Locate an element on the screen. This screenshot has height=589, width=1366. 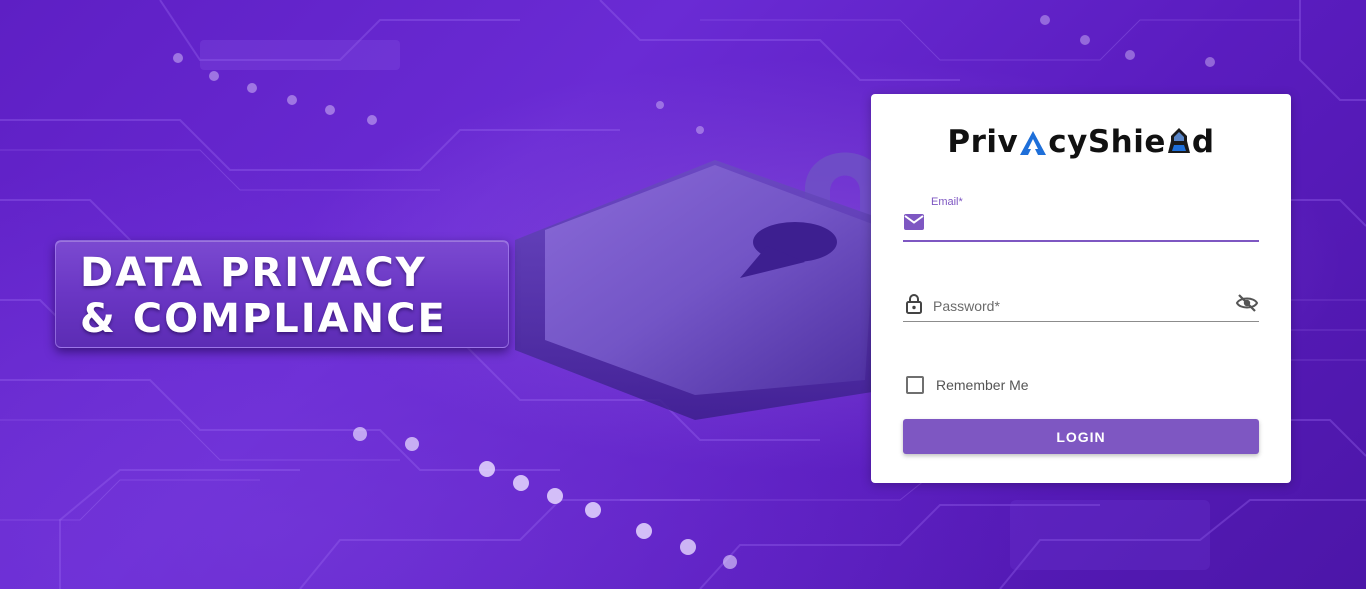
privacyshield-logo: Priv cyShie d is located at coordinates (1081, 142).